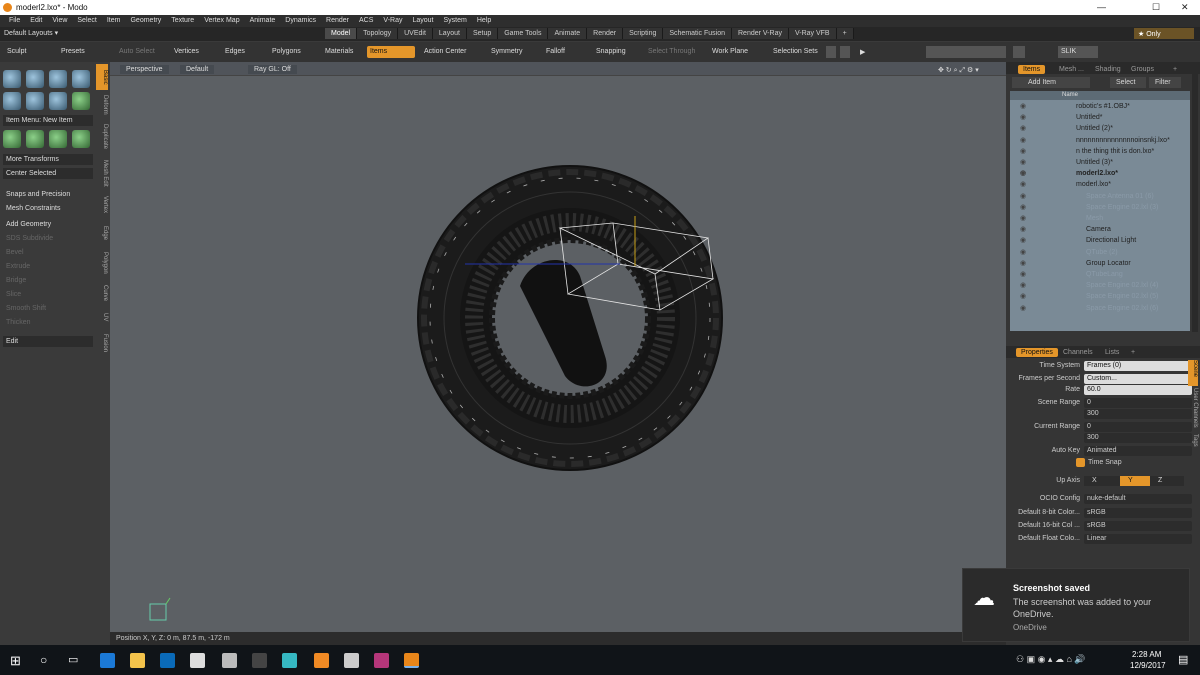 The image size is (1200, 675). I want to click on tab-scripting: Scripting, so click(643, 33).